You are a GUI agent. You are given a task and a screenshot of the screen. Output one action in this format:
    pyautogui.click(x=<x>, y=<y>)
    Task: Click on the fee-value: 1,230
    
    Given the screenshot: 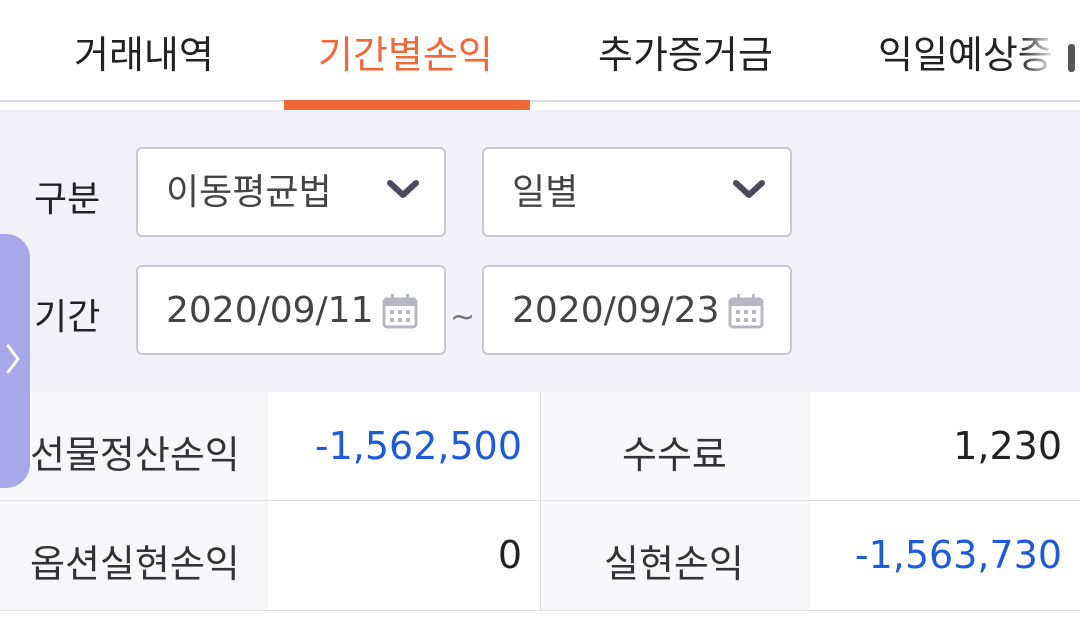 What is the action you would take?
    pyautogui.click(x=1007, y=446)
    